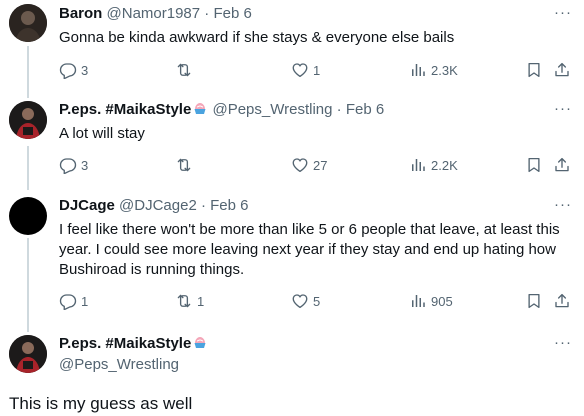  I want to click on views-count: 905, so click(442, 301).